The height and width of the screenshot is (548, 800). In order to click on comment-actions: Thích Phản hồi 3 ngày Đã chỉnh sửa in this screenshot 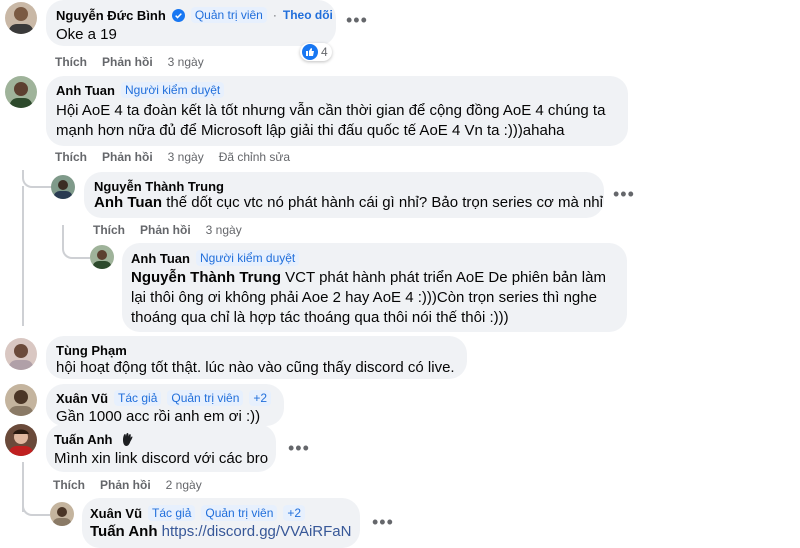, I will do `click(172, 157)`.